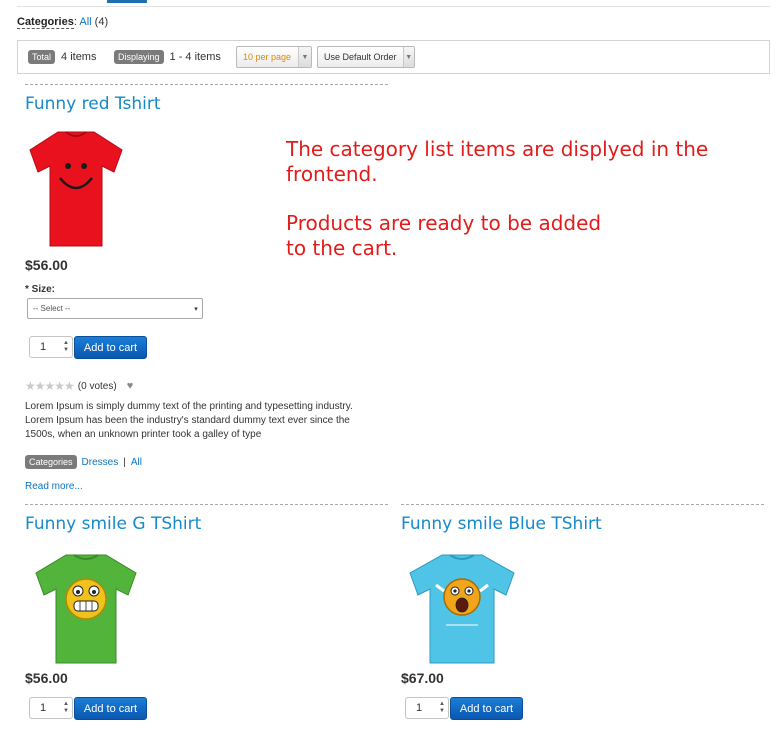 This screenshot has height=742, width=781. Describe the element at coordinates (501, 524) in the screenshot. I see `product-title-link: Funny smile Blue TShirt` at that location.